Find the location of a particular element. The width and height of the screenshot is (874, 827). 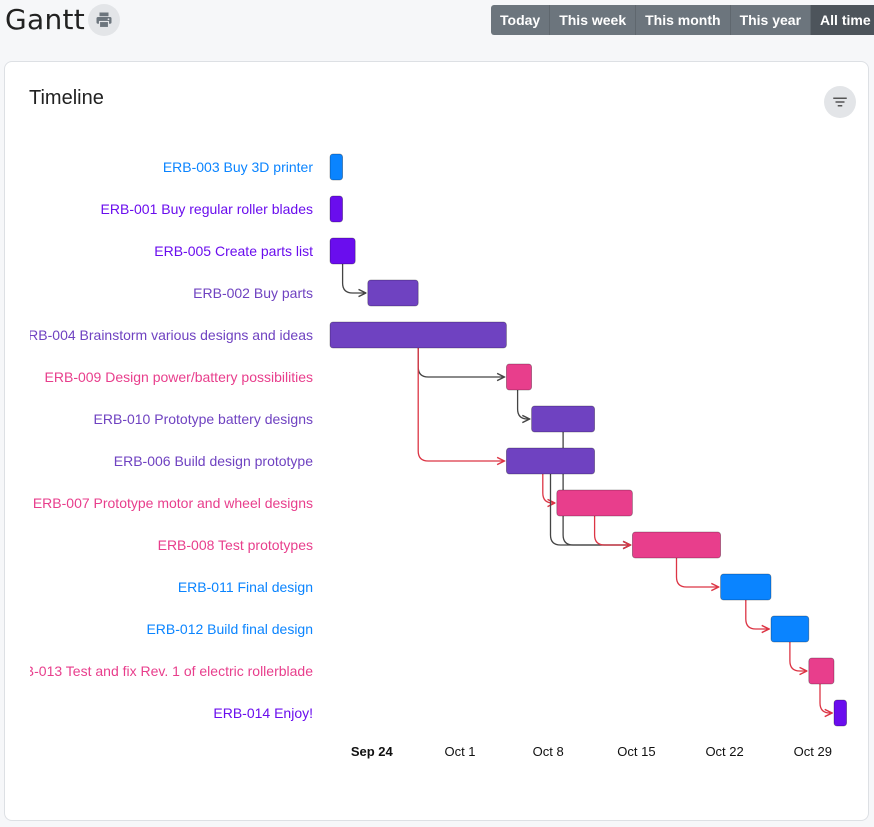

page-title: Gantt is located at coordinates (45, 19).